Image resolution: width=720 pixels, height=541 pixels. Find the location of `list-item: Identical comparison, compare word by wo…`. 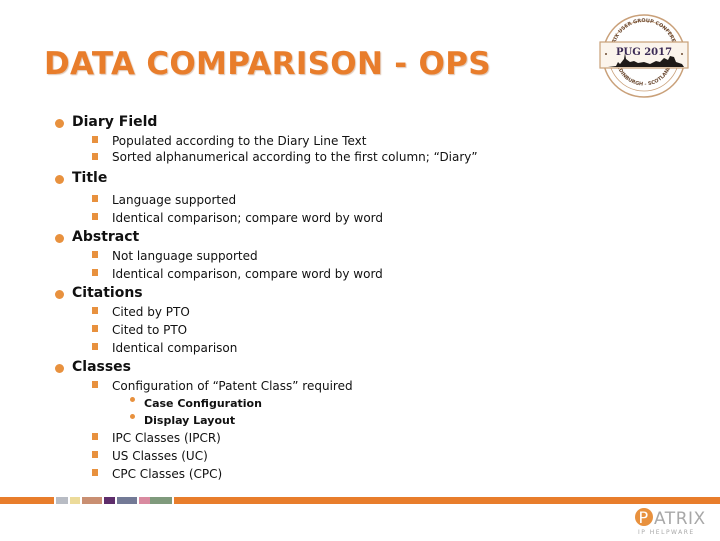

list-item: Identical comparison, compare word by wo… is located at coordinates (352, 274).